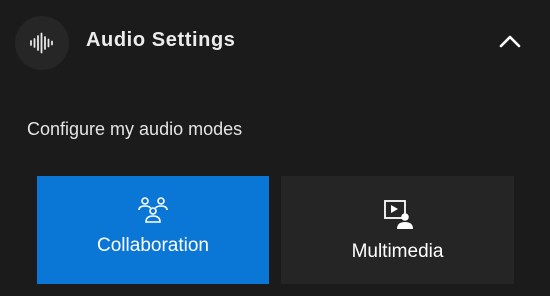 The width and height of the screenshot is (550, 296). What do you see at coordinates (153, 210) in the screenshot?
I see `people-group-icon` at bounding box center [153, 210].